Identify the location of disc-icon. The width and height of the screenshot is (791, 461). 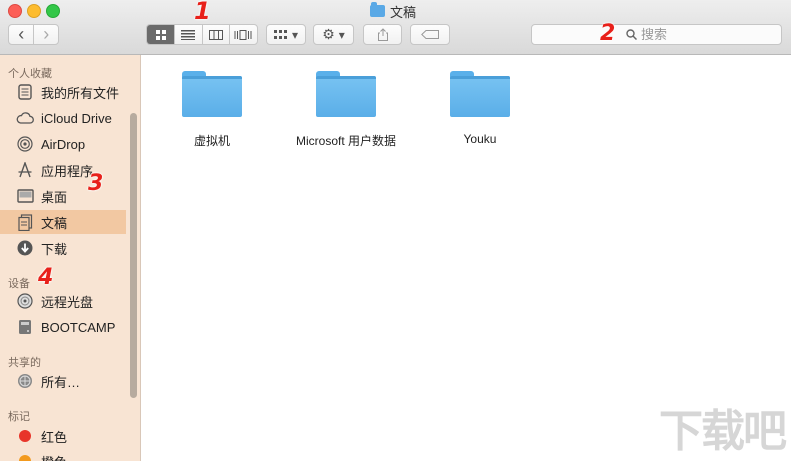
(25, 301).